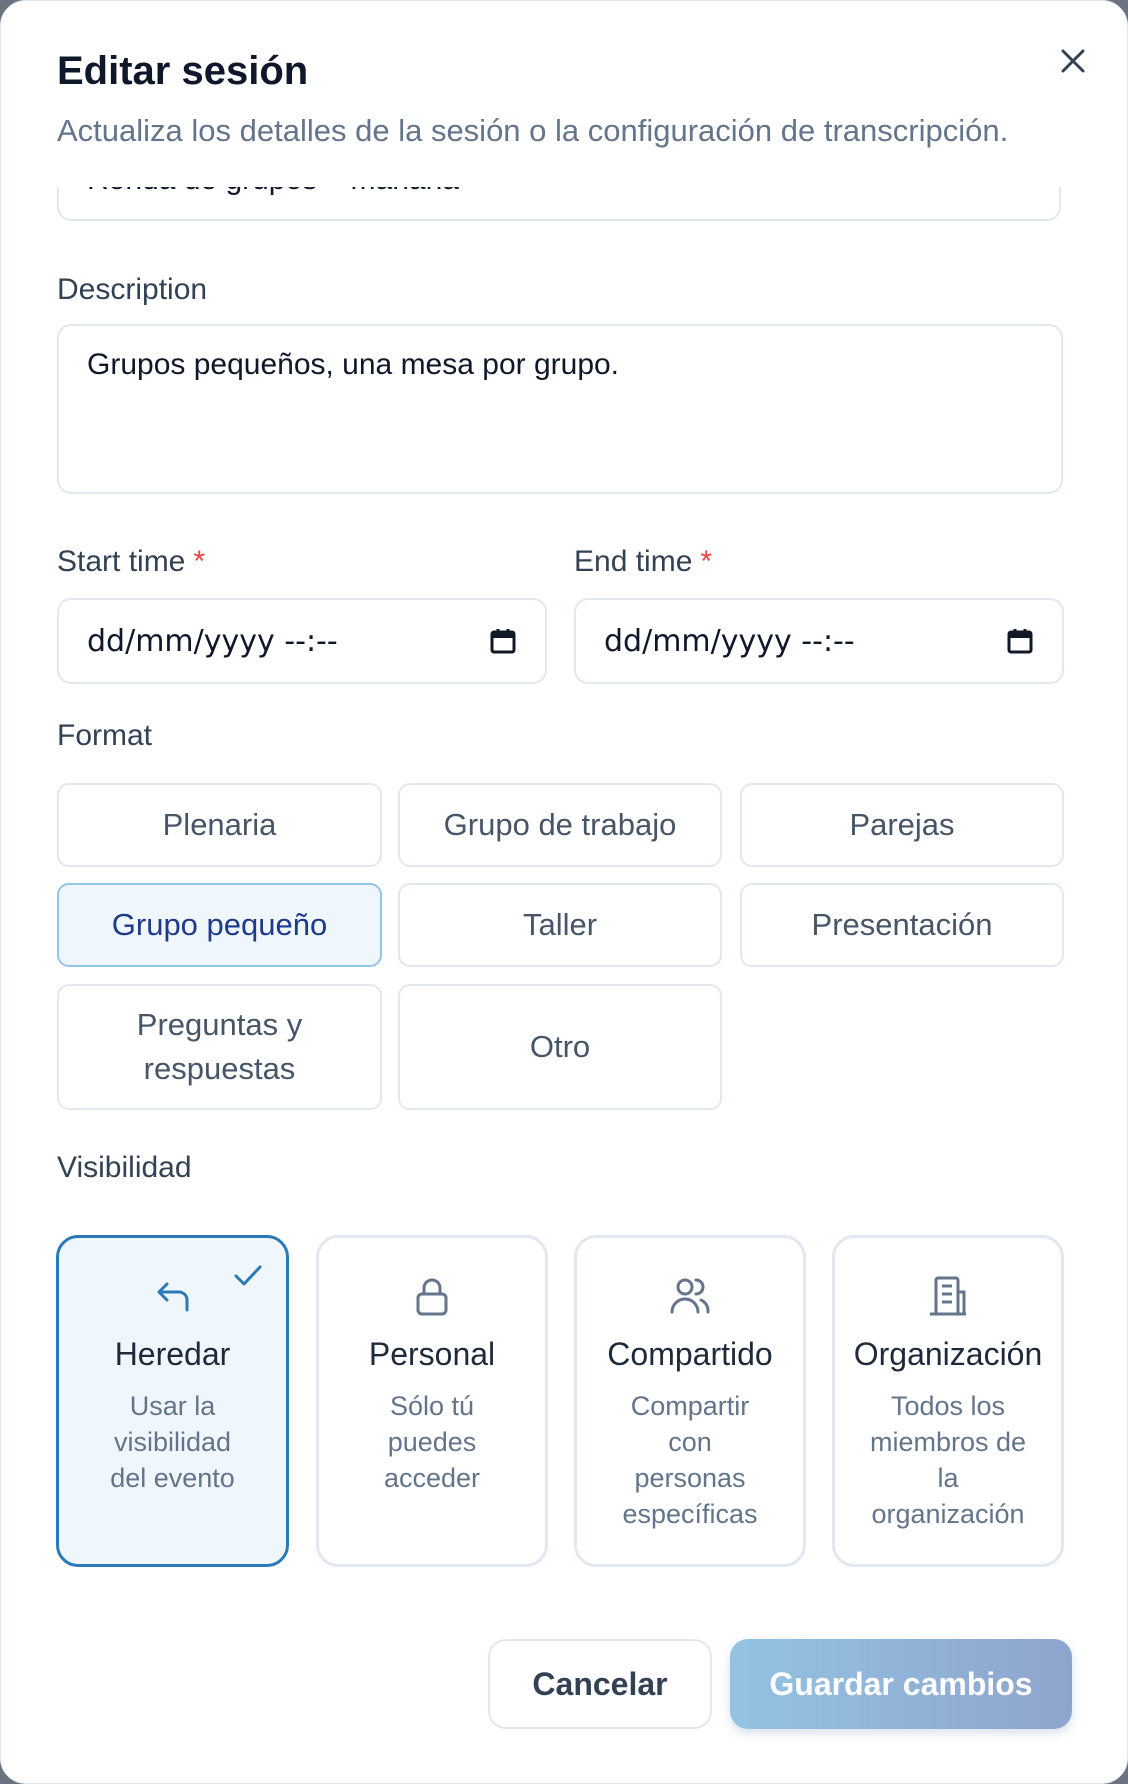 The image size is (1128, 1784). I want to click on visibility-label: Visibilidad, so click(124, 1167).